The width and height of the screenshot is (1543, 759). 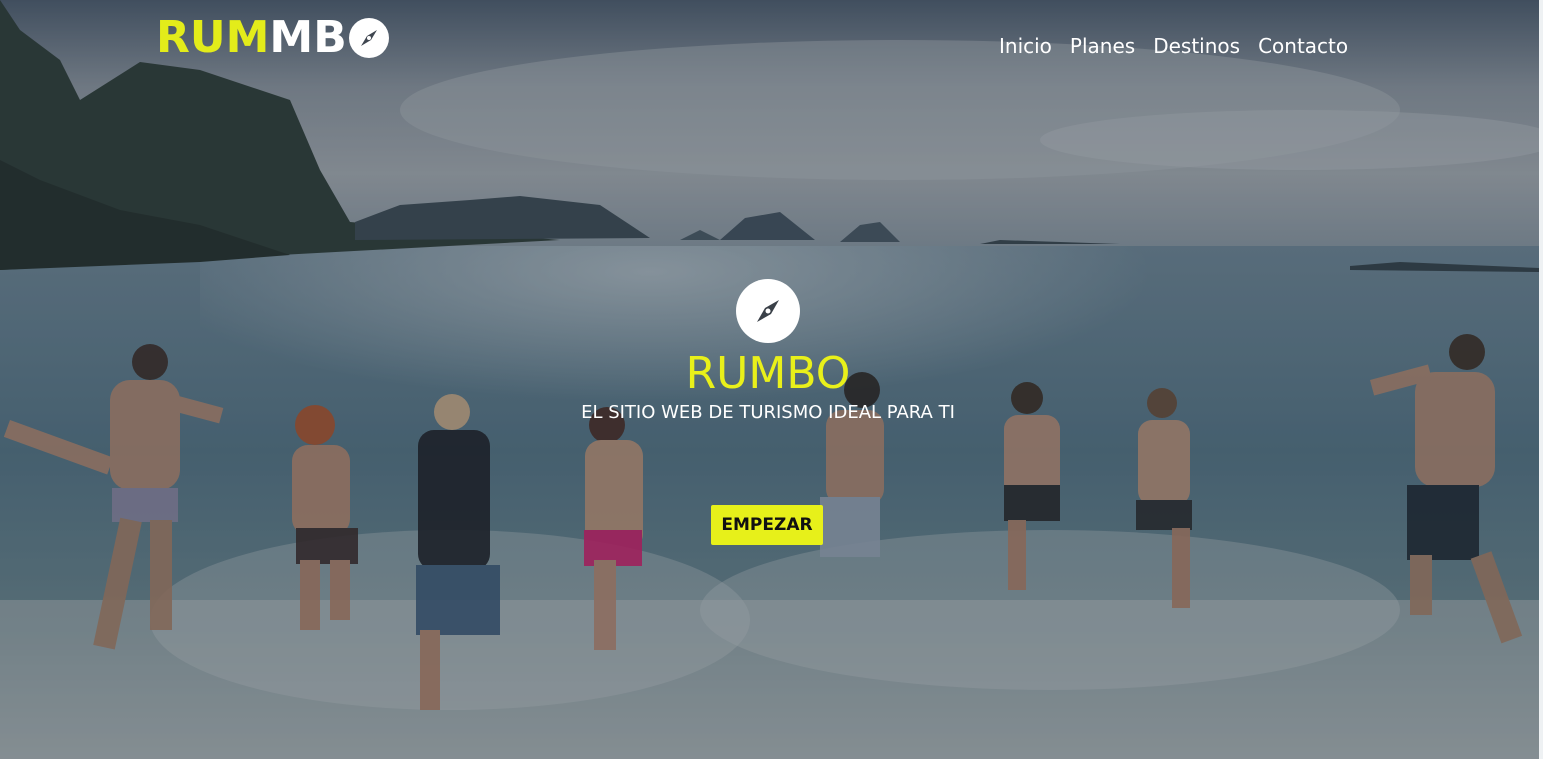 I want to click on empezar-button: EMPEZAR, so click(x=767, y=525).